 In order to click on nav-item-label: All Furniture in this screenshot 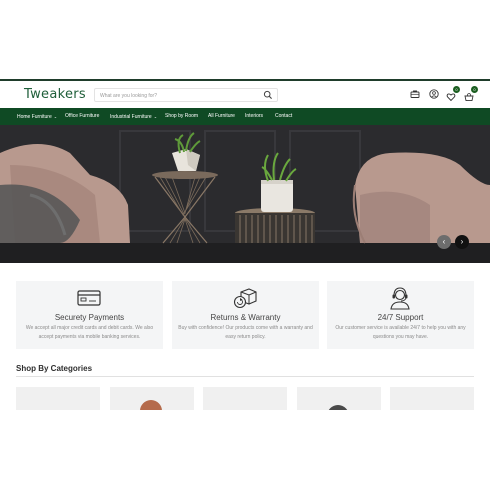, I will do `click(221, 116)`.